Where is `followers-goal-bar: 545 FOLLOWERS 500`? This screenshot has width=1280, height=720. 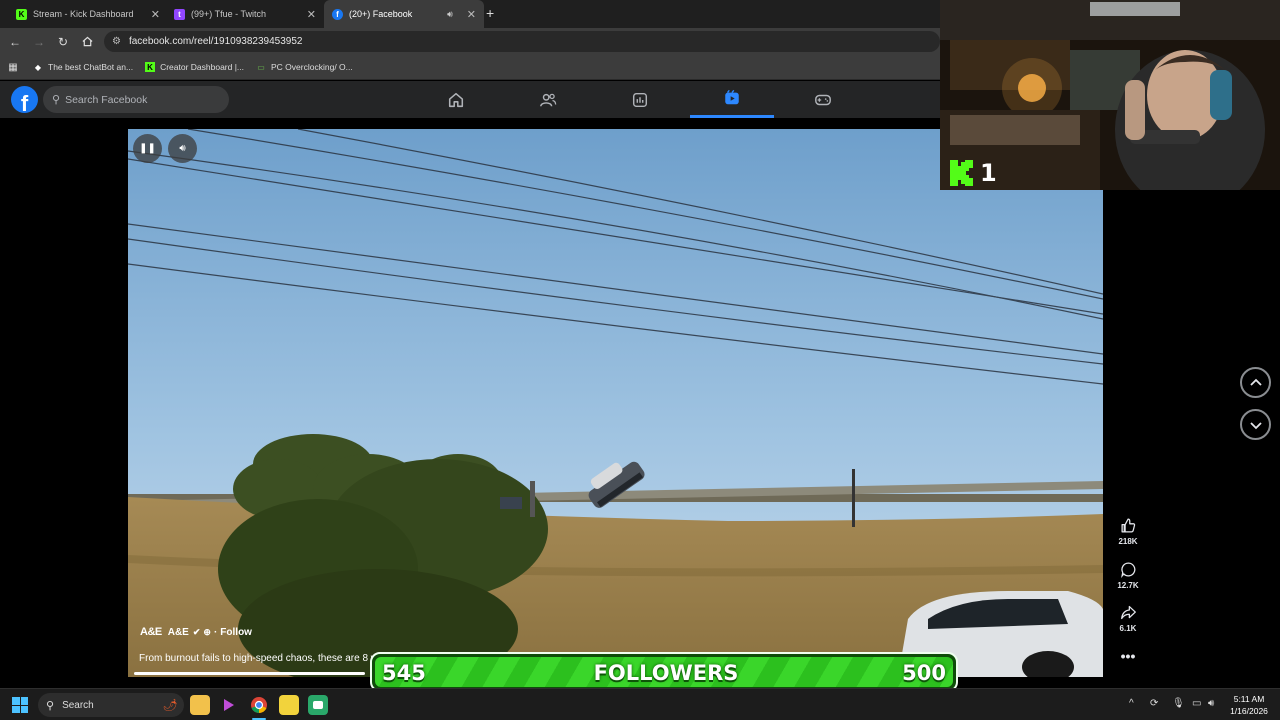
followers-goal-bar: 545 FOLLOWERS 500 is located at coordinates (664, 672).